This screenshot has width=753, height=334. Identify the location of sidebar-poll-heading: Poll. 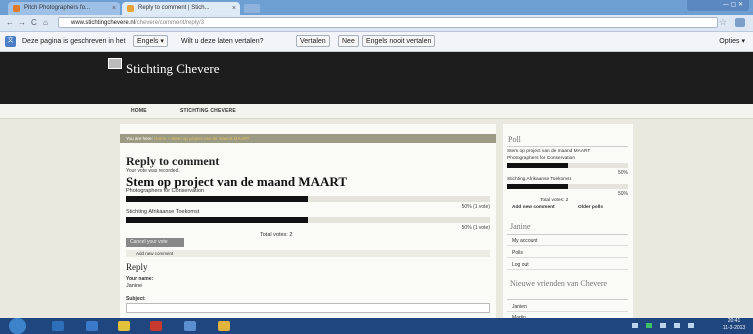
(514, 139).